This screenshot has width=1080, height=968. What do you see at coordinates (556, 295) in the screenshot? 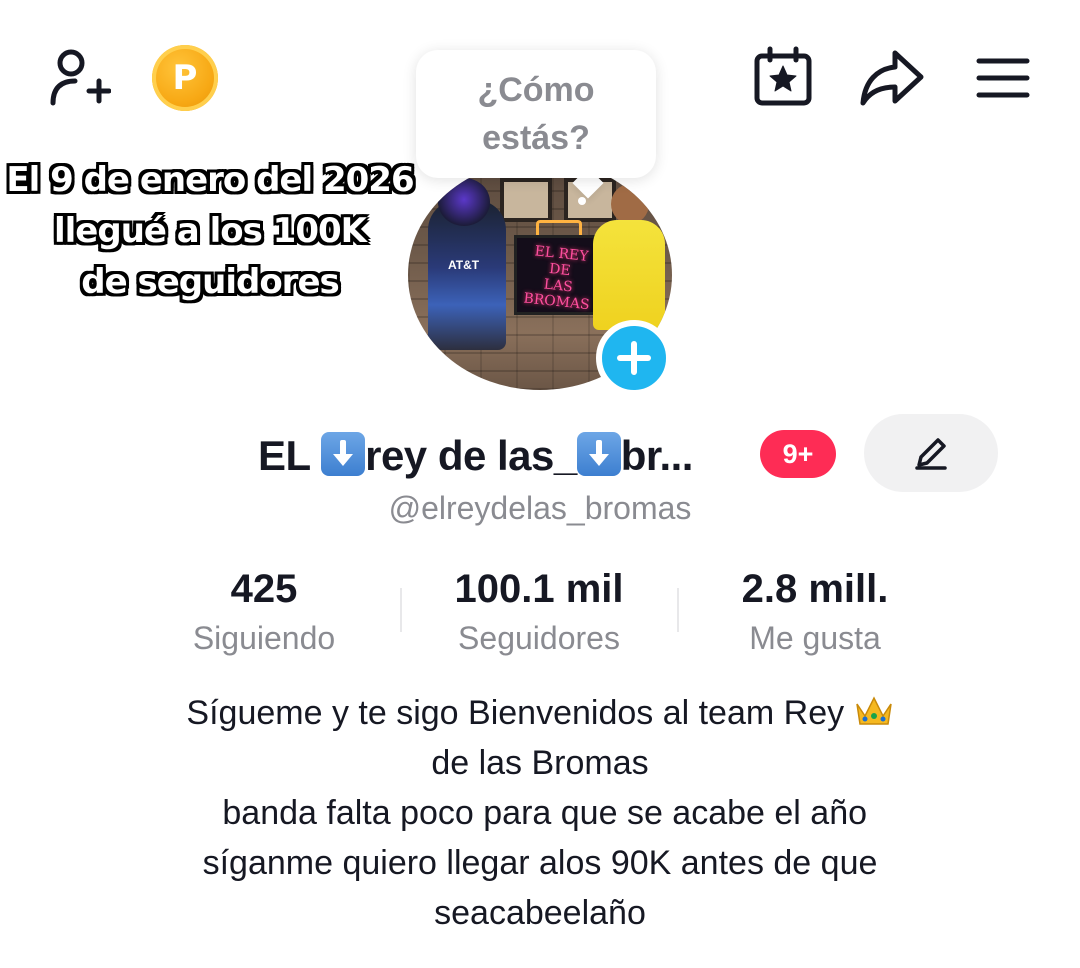
I see `neon-sign-line-2: LAS BROMAS` at bounding box center [556, 295].